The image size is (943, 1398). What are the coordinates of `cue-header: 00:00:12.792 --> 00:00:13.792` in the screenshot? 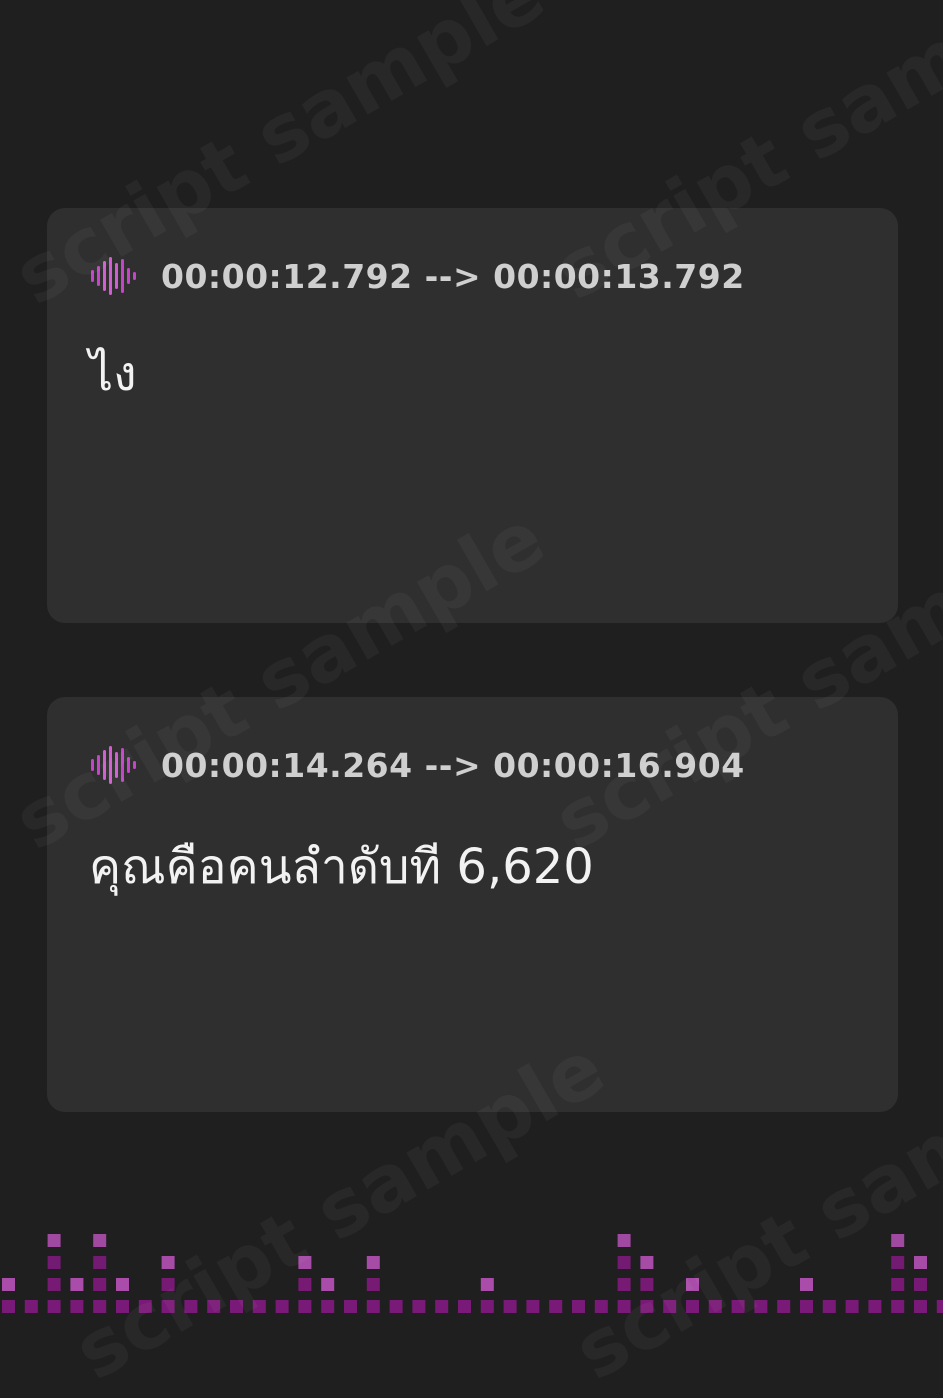 It's located at (417, 276).